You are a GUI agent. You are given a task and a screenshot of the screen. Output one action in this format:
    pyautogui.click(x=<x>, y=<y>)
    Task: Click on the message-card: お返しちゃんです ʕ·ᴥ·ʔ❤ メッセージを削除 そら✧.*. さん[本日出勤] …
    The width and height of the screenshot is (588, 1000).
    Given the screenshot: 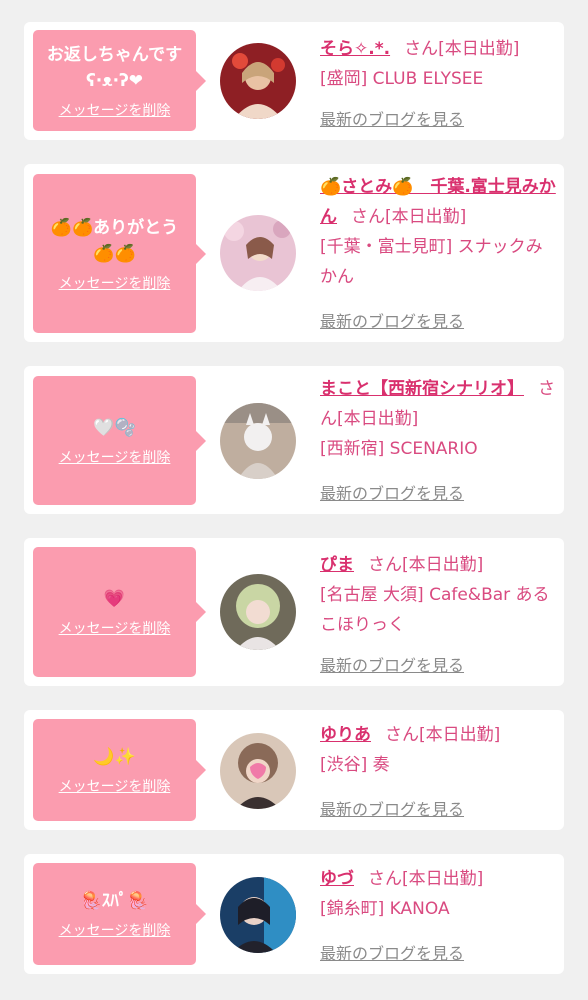 What is the action you would take?
    pyautogui.click(x=294, y=81)
    